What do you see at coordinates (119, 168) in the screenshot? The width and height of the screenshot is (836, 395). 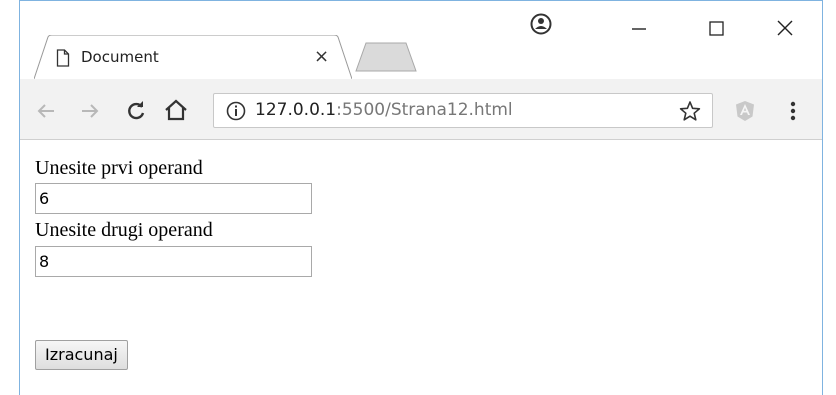 I see `first-operand-label: Unesite prvi operand` at bounding box center [119, 168].